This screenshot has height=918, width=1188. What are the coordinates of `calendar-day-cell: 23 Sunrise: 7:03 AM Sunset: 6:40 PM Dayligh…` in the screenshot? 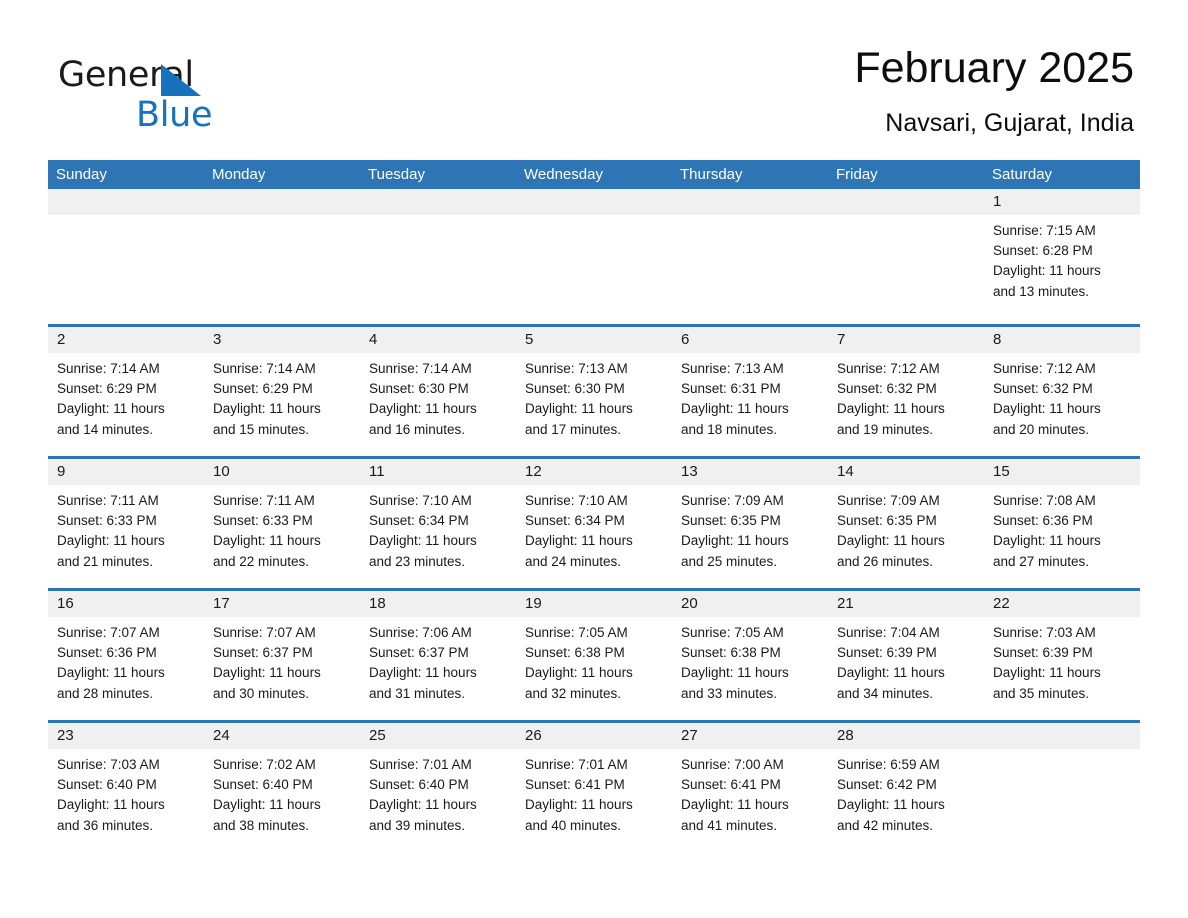 It's located at (126, 787).